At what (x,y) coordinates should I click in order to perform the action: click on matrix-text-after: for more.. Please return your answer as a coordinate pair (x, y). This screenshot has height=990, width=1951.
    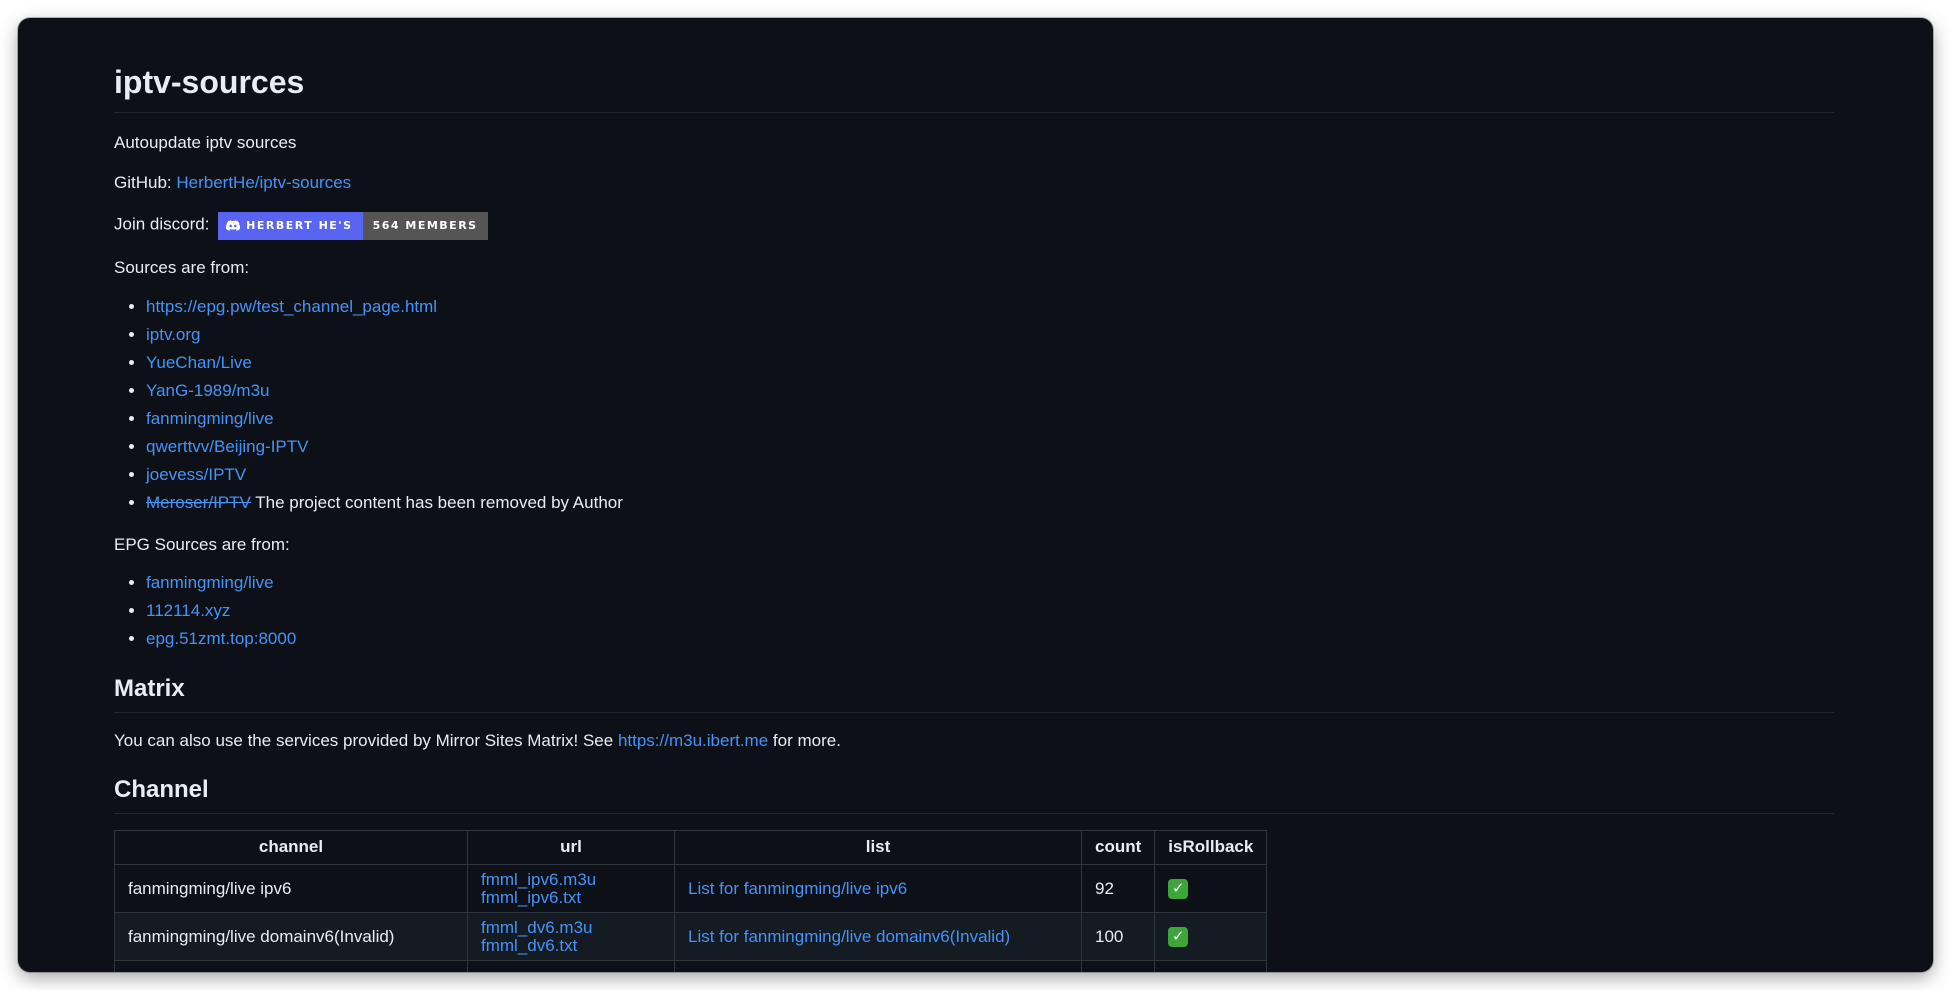
    Looking at the image, I should click on (804, 741).